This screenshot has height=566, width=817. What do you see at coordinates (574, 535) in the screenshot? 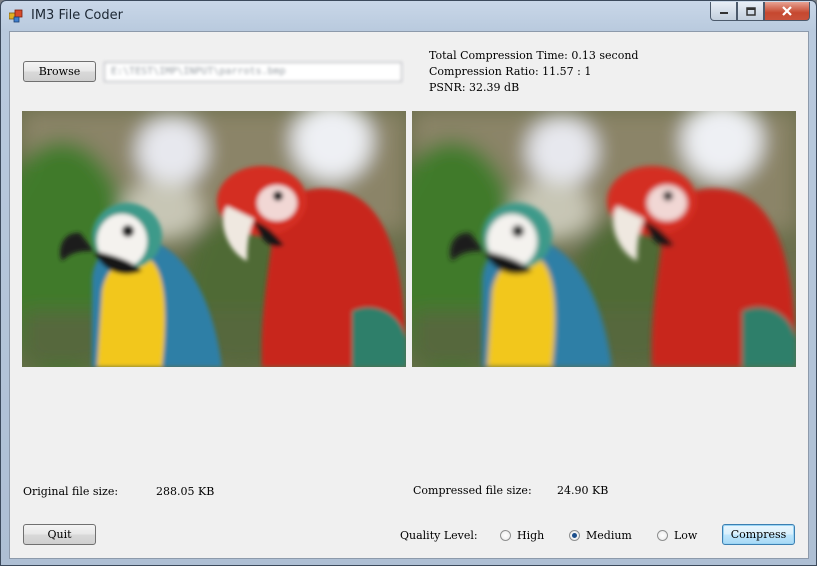
I see `radio-button-selected-icon` at bounding box center [574, 535].